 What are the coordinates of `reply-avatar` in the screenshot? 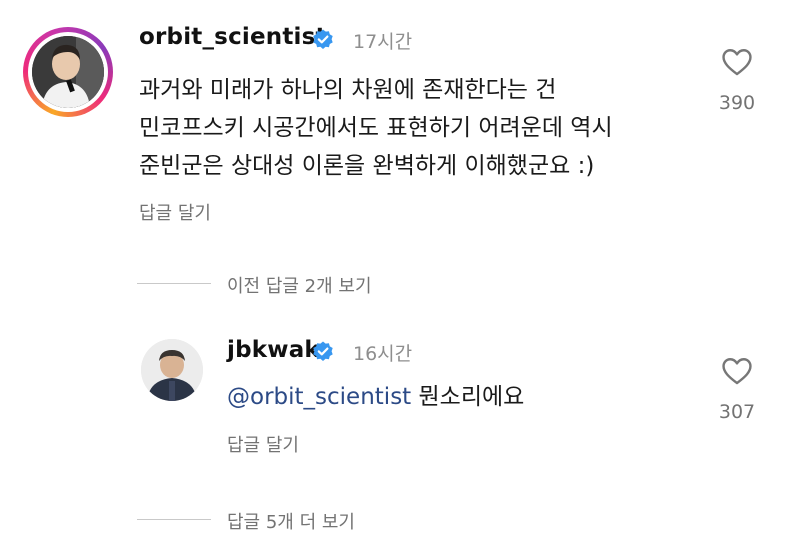 It's located at (172, 370).